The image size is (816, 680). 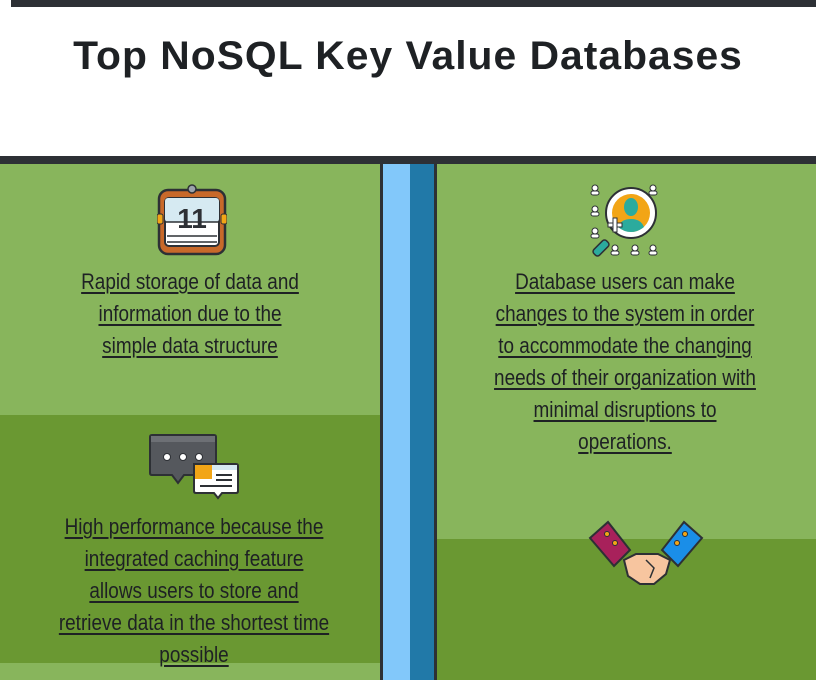 I want to click on section-divider-bar, so click(x=408, y=160).